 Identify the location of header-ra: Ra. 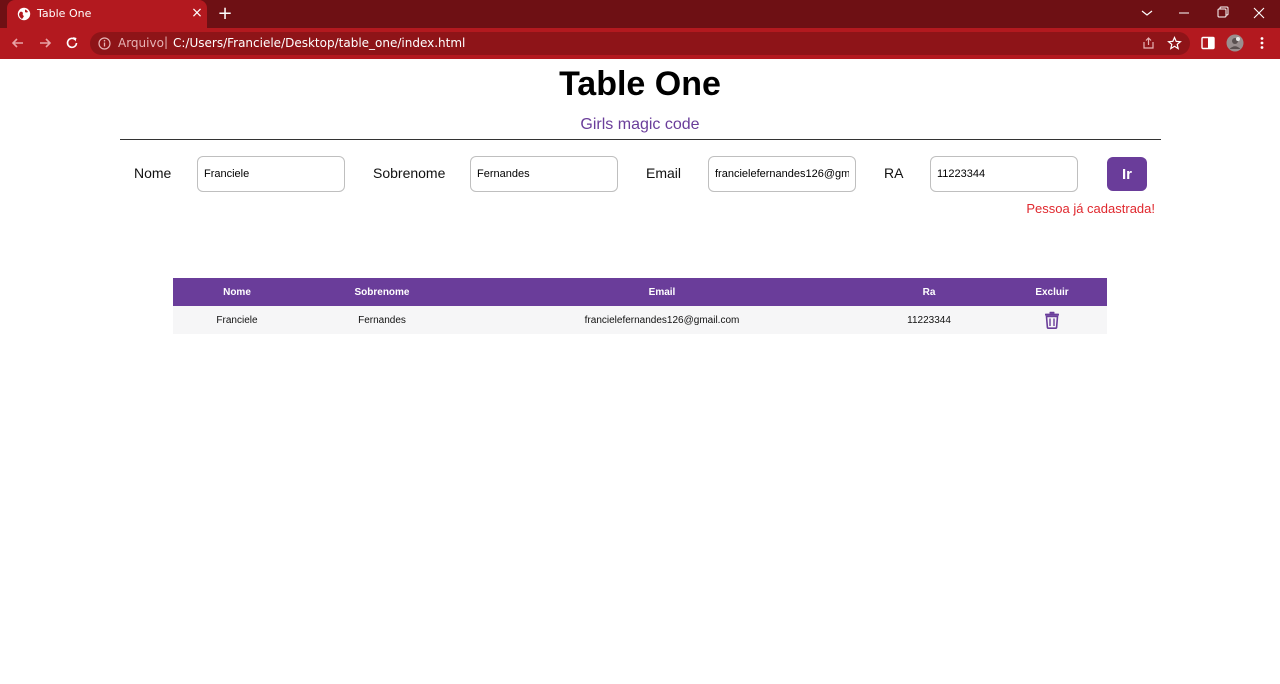
(929, 292).